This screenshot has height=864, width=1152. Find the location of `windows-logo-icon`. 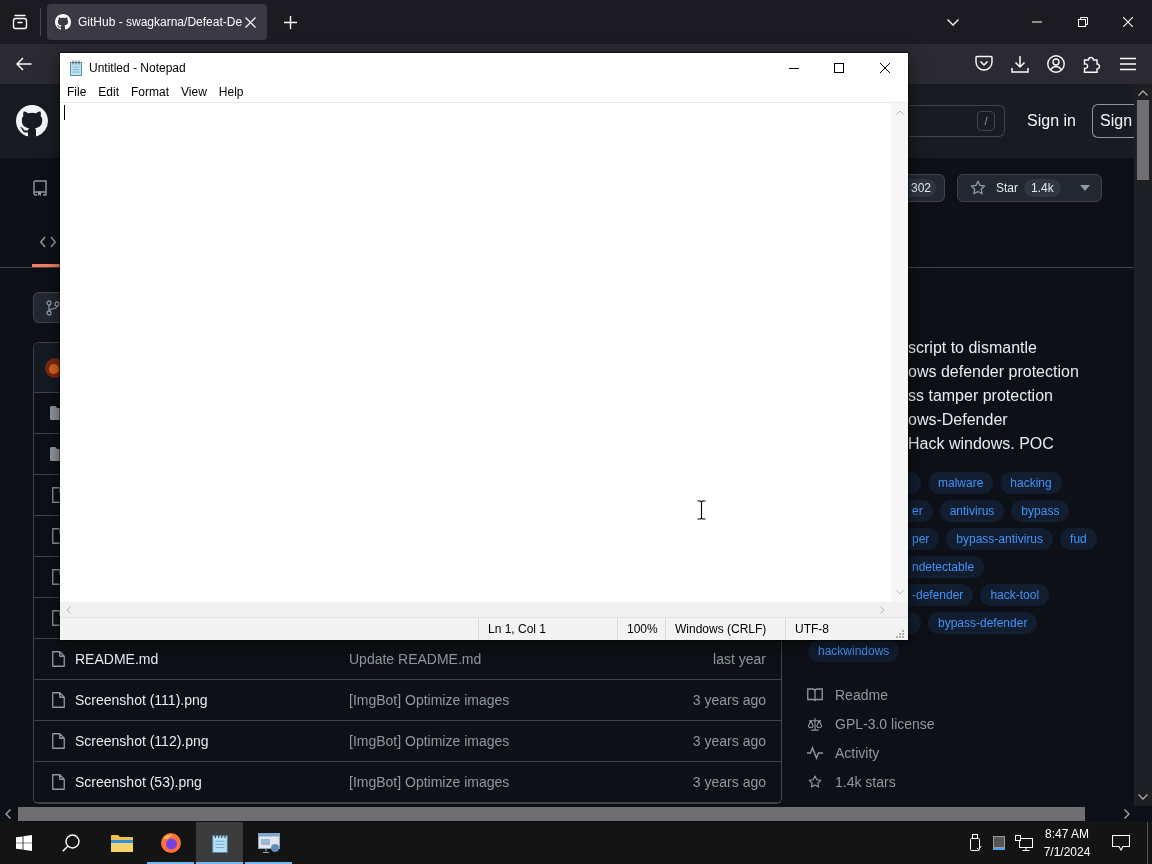

windows-logo-icon is located at coordinates (24, 843).